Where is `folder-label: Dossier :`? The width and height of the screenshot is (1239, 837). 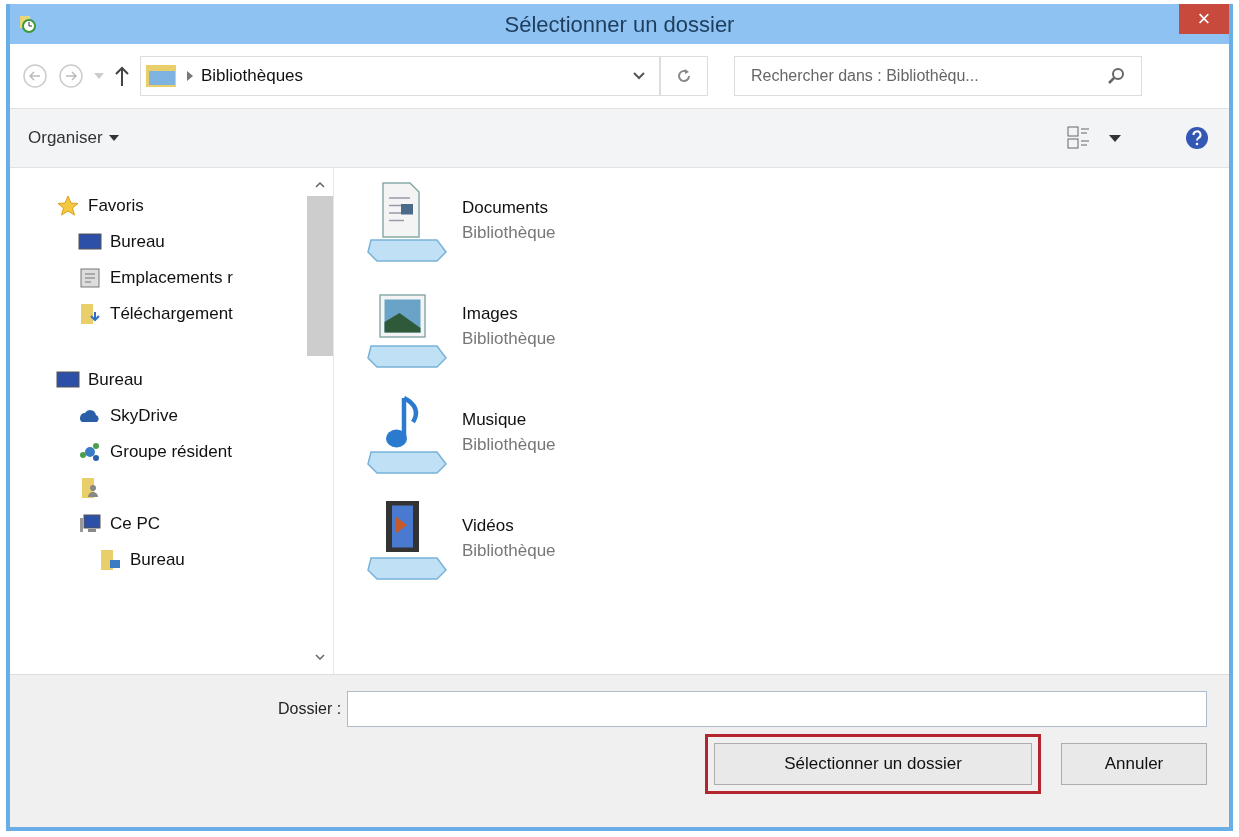 folder-label: Dossier : is located at coordinates (310, 709).